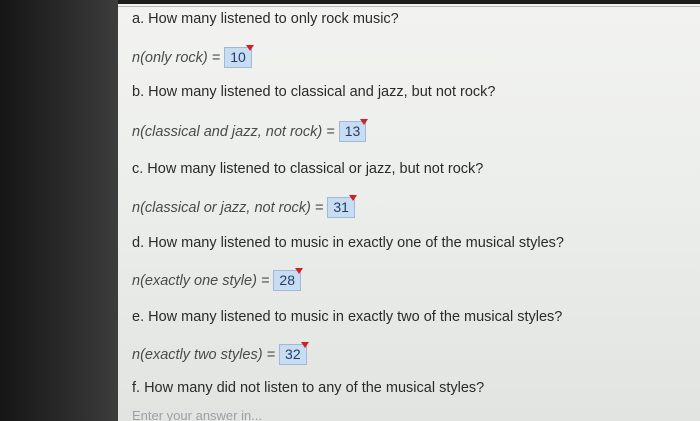 This screenshot has width=700, height=421. Describe the element at coordinates (228, 207) in the screenshot. I see `answer-label-c: n(classical or jazz, not rock) =` at that location.